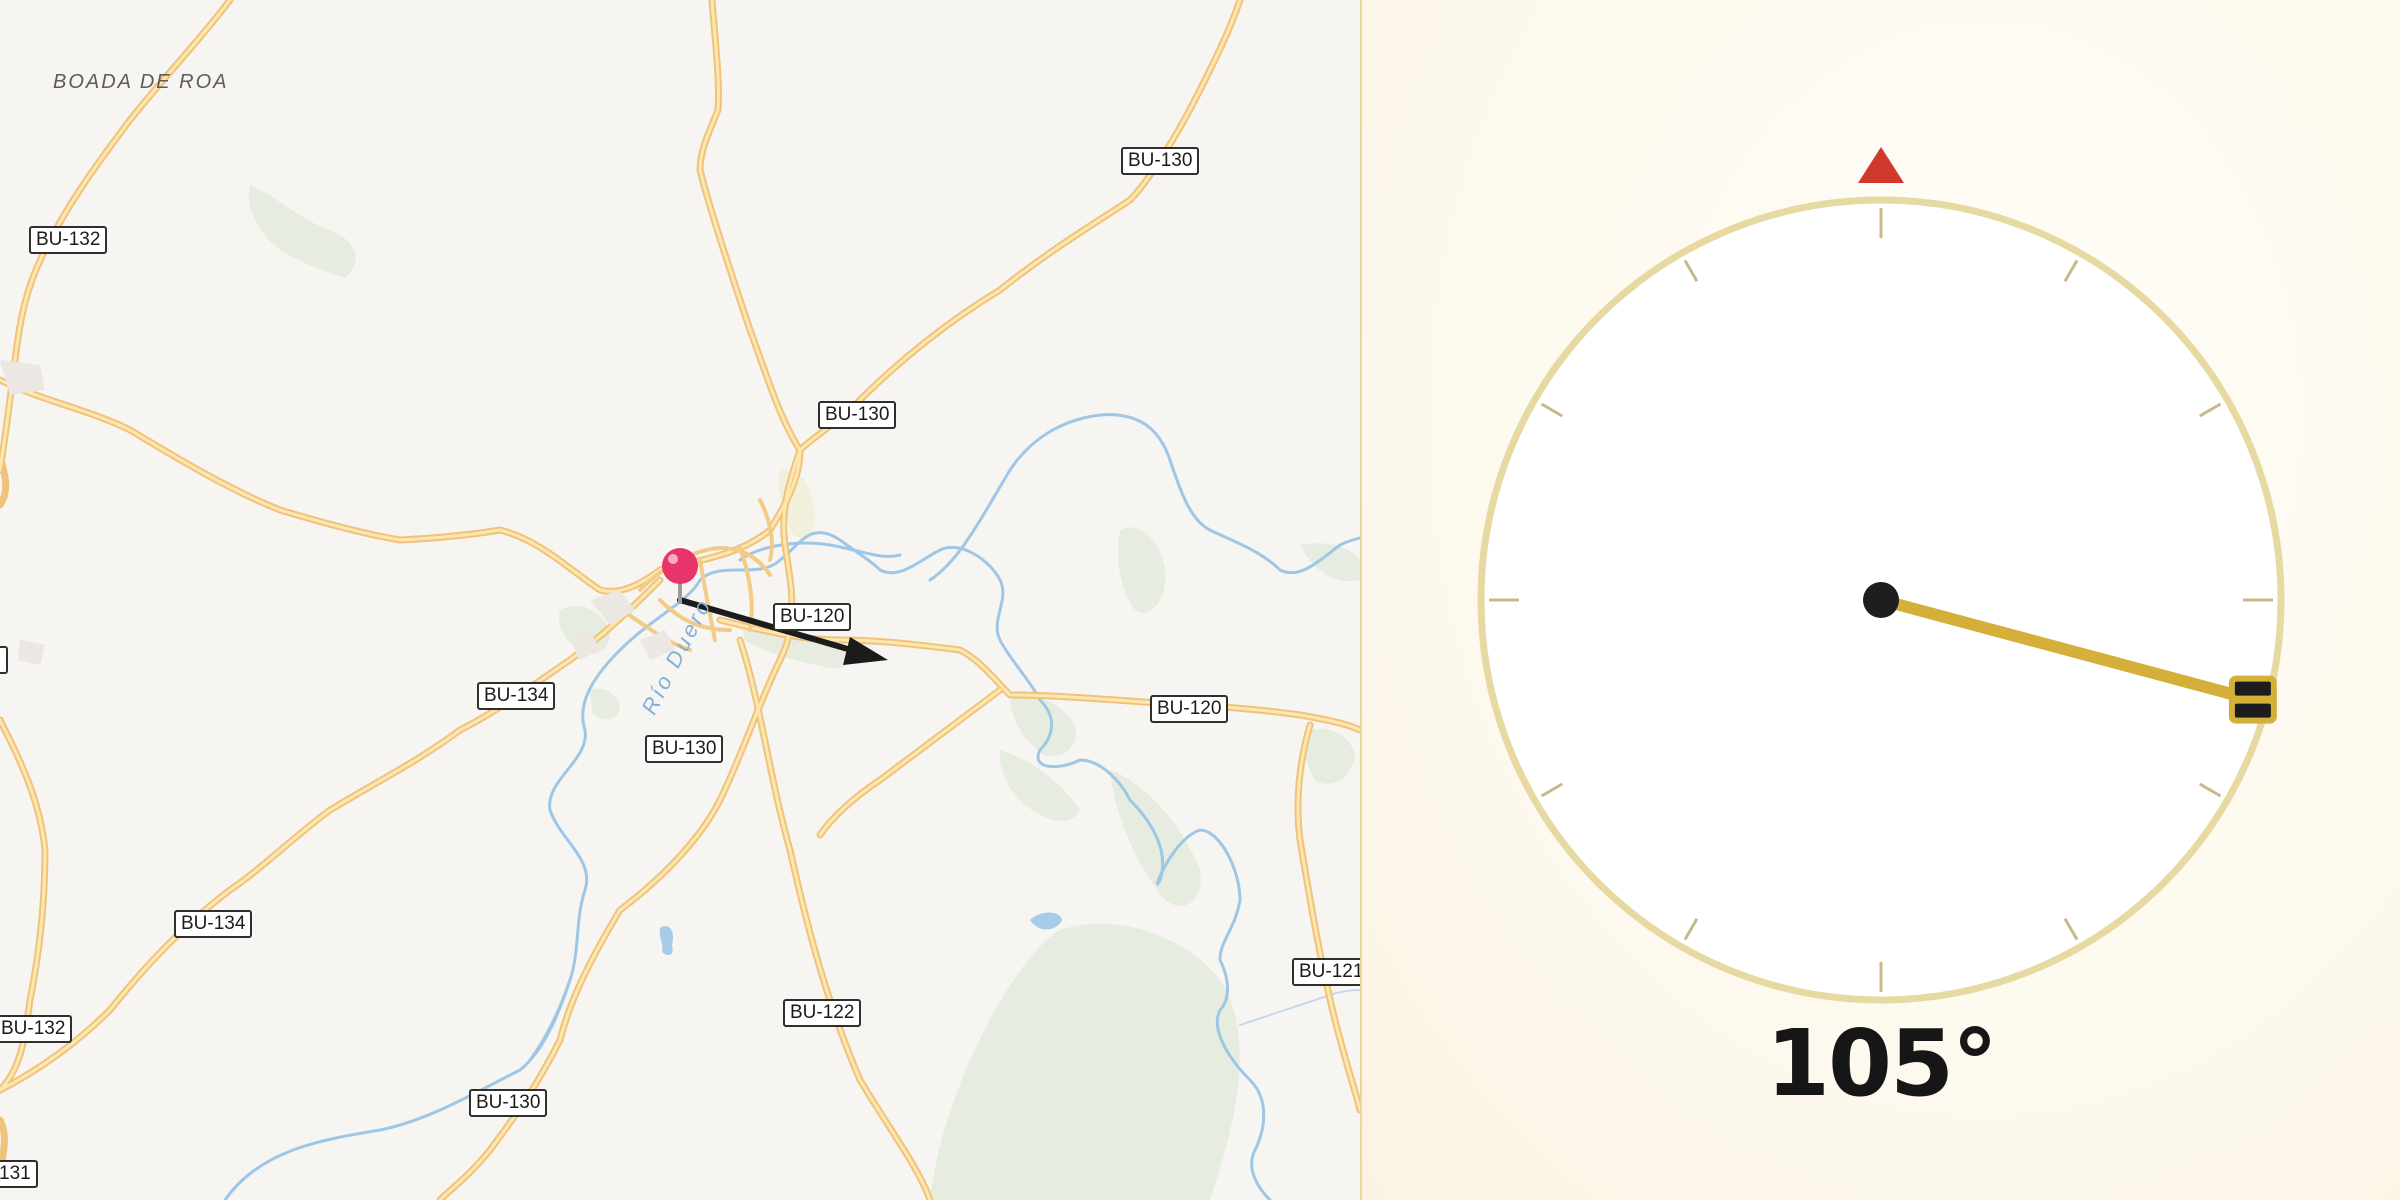 Image resolution: width=2400 pixels, height=1200 pixels. Describe the element at coordinates (2252, 699) in the screenshot. I see `needle-handle-icon` at that location.